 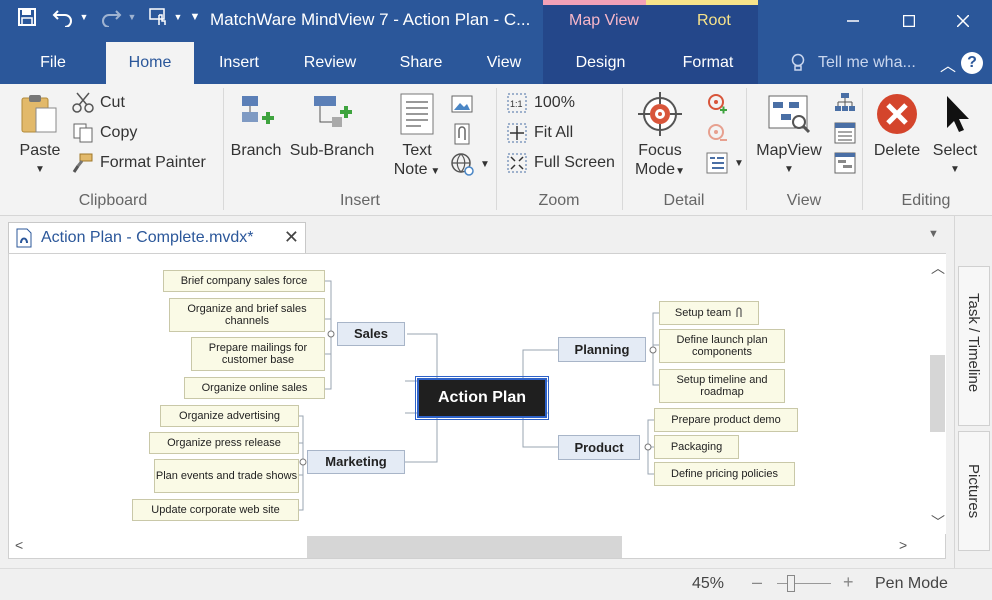 I want to click on select-dropdown-icon: ▼, so click(x=955, y=169).